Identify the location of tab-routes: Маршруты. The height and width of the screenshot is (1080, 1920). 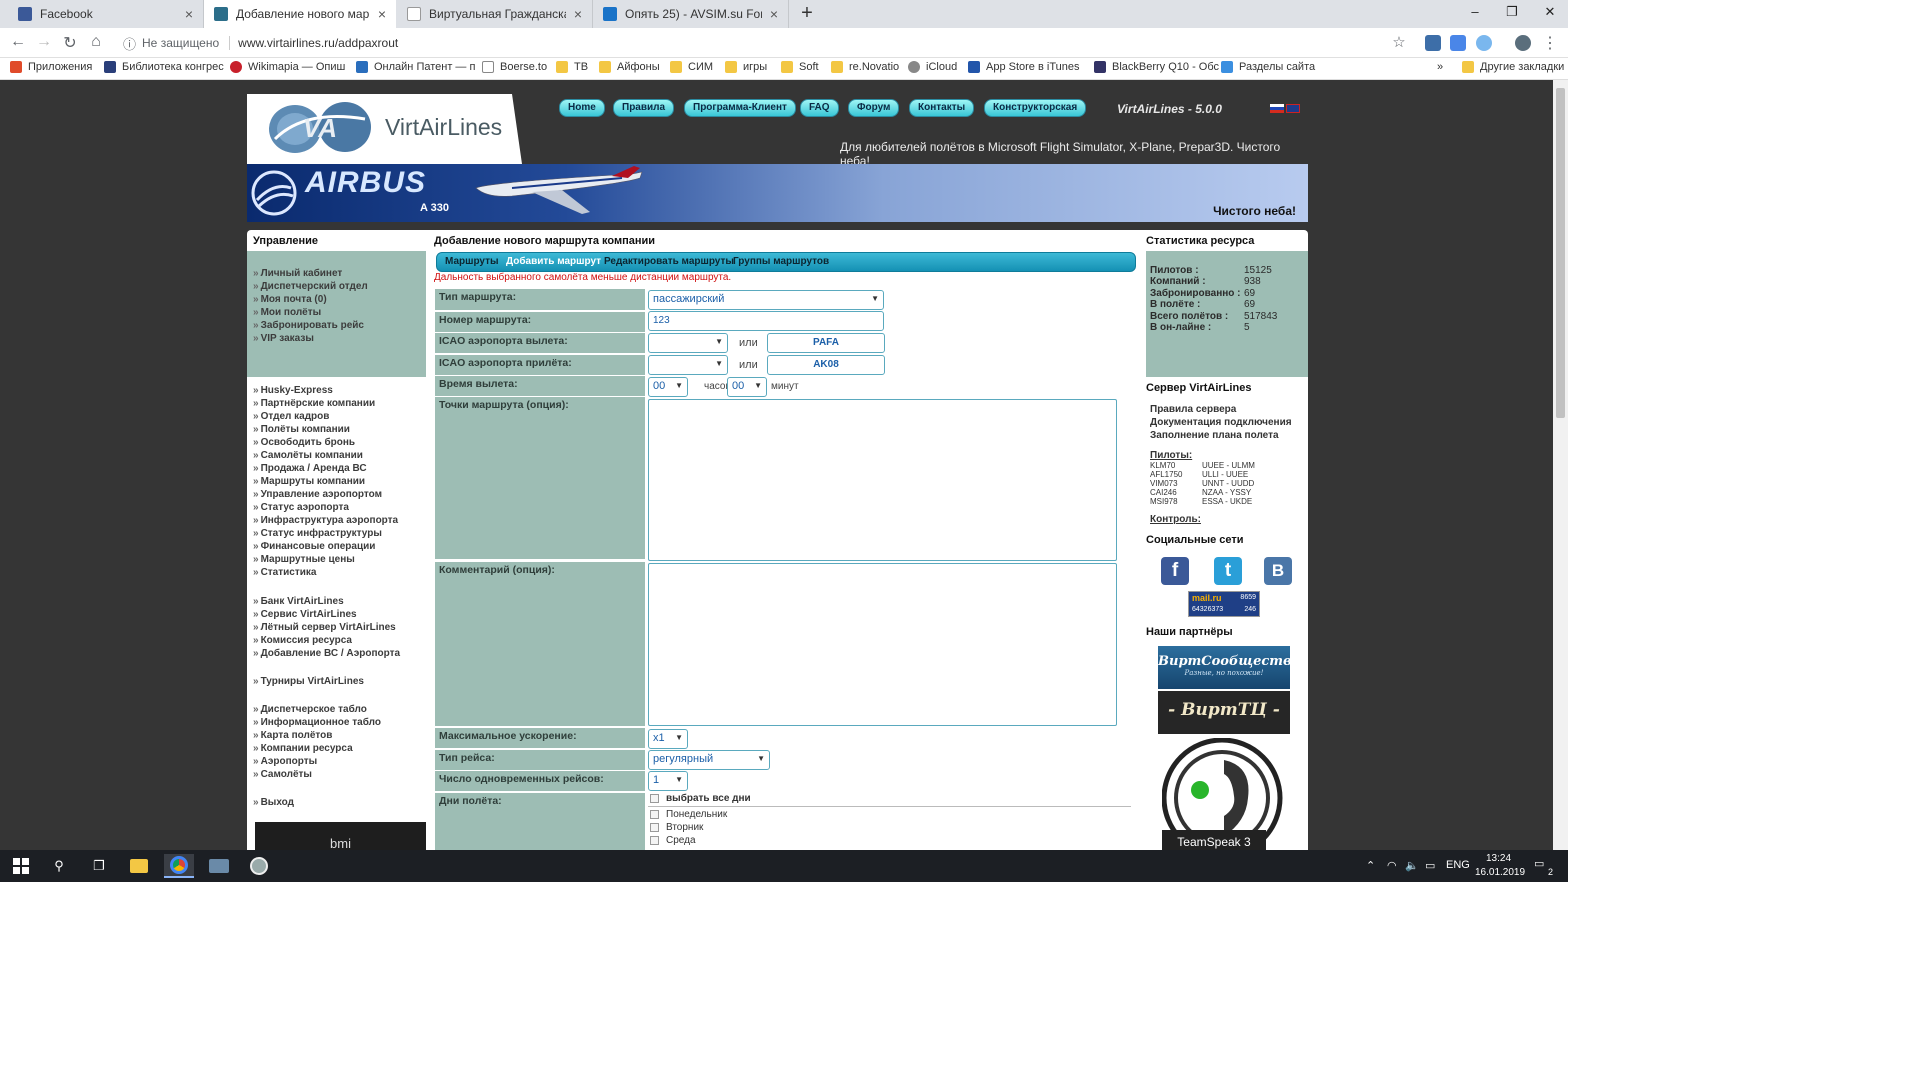
(472, 261).